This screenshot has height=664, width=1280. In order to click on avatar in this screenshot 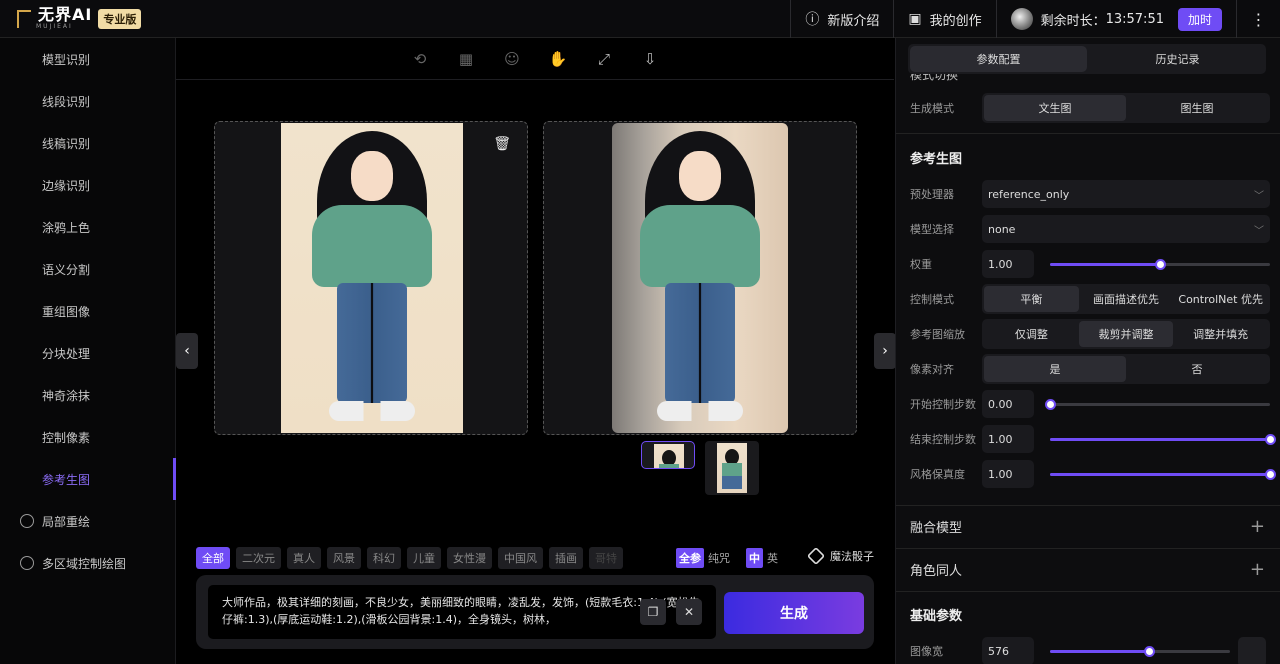, I will do `click(1021, 19)`.